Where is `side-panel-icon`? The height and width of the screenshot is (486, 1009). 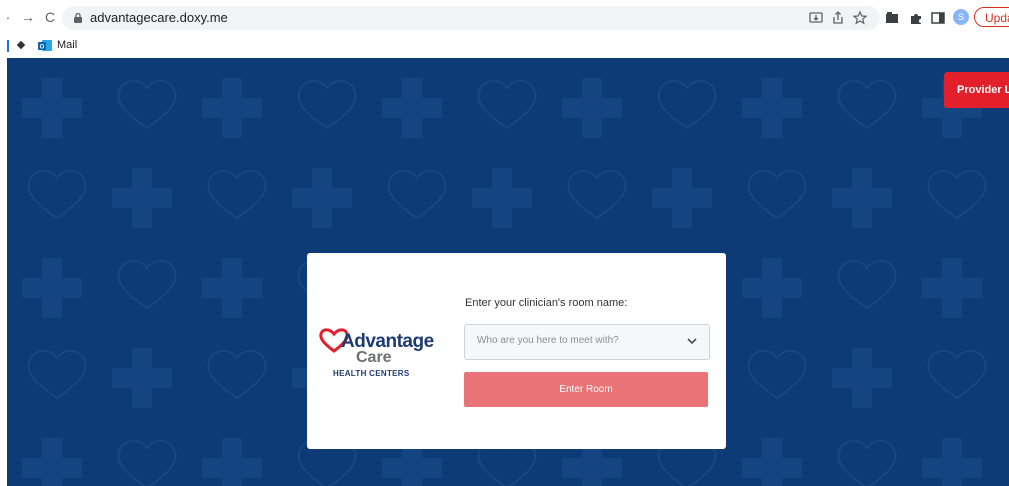
side-panel-icon is located at coordinates (938, 18).